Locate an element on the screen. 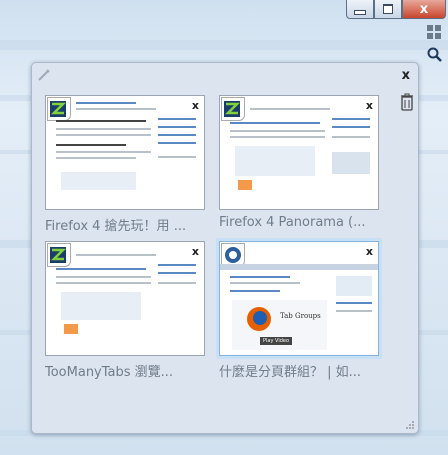 The width and height of the screenshot is (448, 455). tab-groups-button is located at coordinates (434, 32).